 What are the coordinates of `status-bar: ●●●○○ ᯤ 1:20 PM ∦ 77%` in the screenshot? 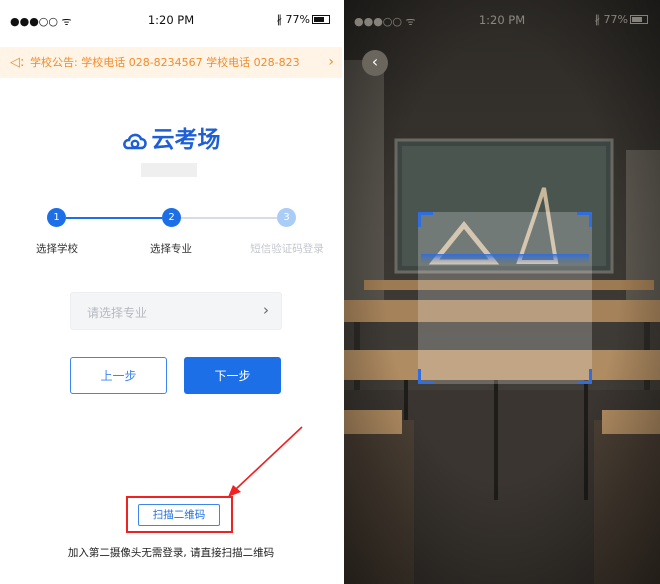 It's located at (502, 20).